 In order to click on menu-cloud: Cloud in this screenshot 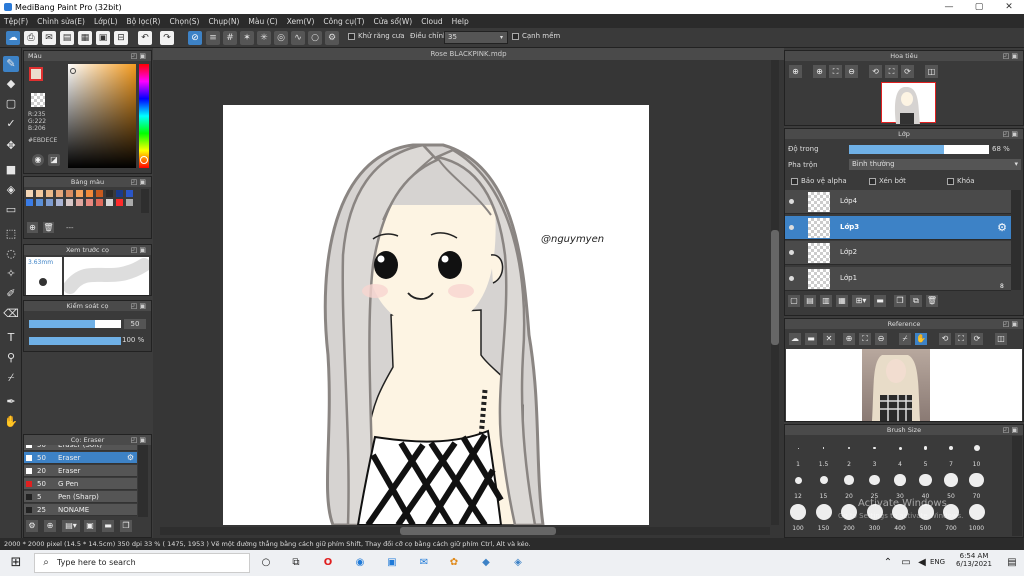, I will do `click(431, 21)`.